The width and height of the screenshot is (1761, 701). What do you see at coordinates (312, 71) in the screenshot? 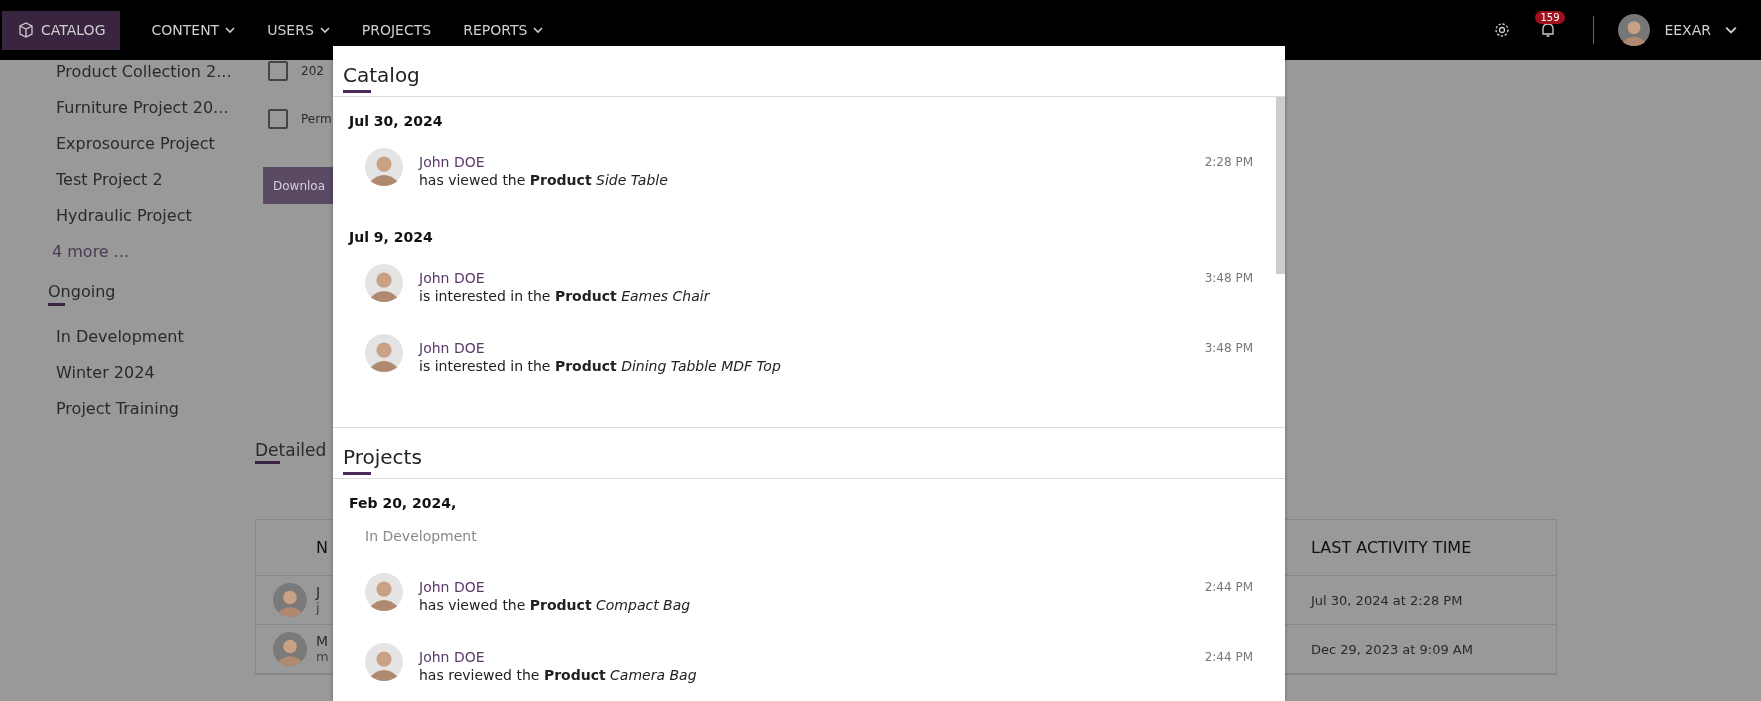
I see `checkbox-label: 202` at bounding box center [312, 71].